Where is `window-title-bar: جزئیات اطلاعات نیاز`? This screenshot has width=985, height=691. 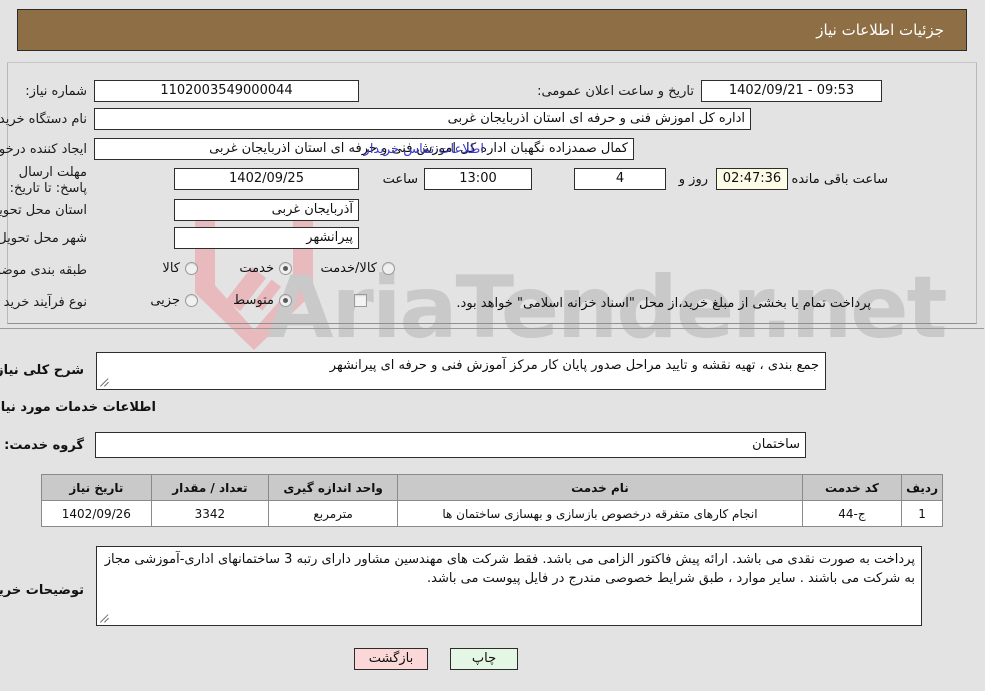 window-title-bar: جزئیات اطلاعات نیاز is located at coordinates (493, 30).